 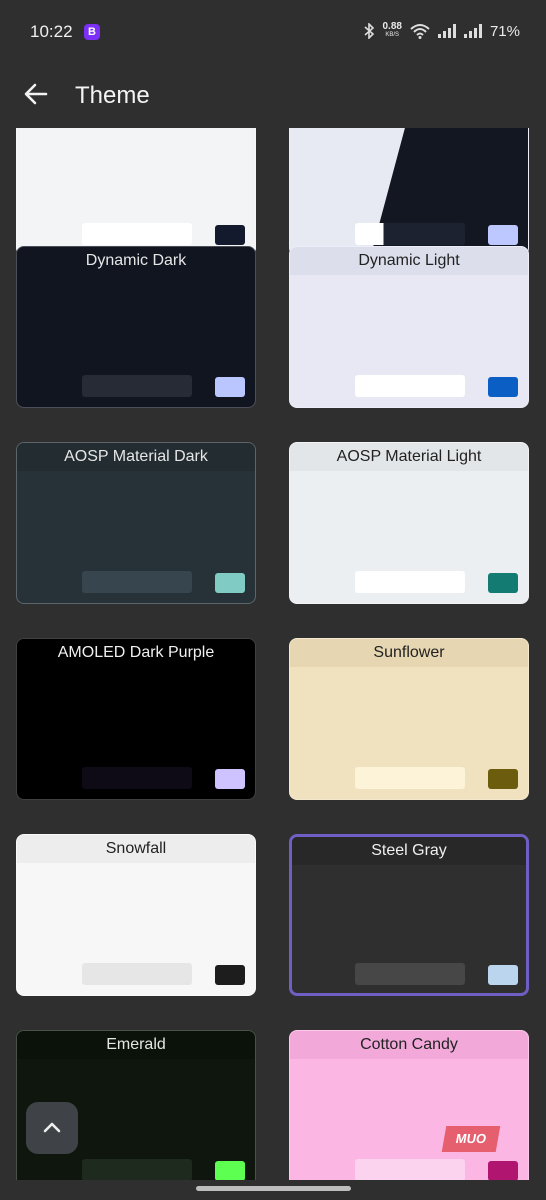 I want to click on network-speed: 0.88 KB/S, so click(x=392, y=30).